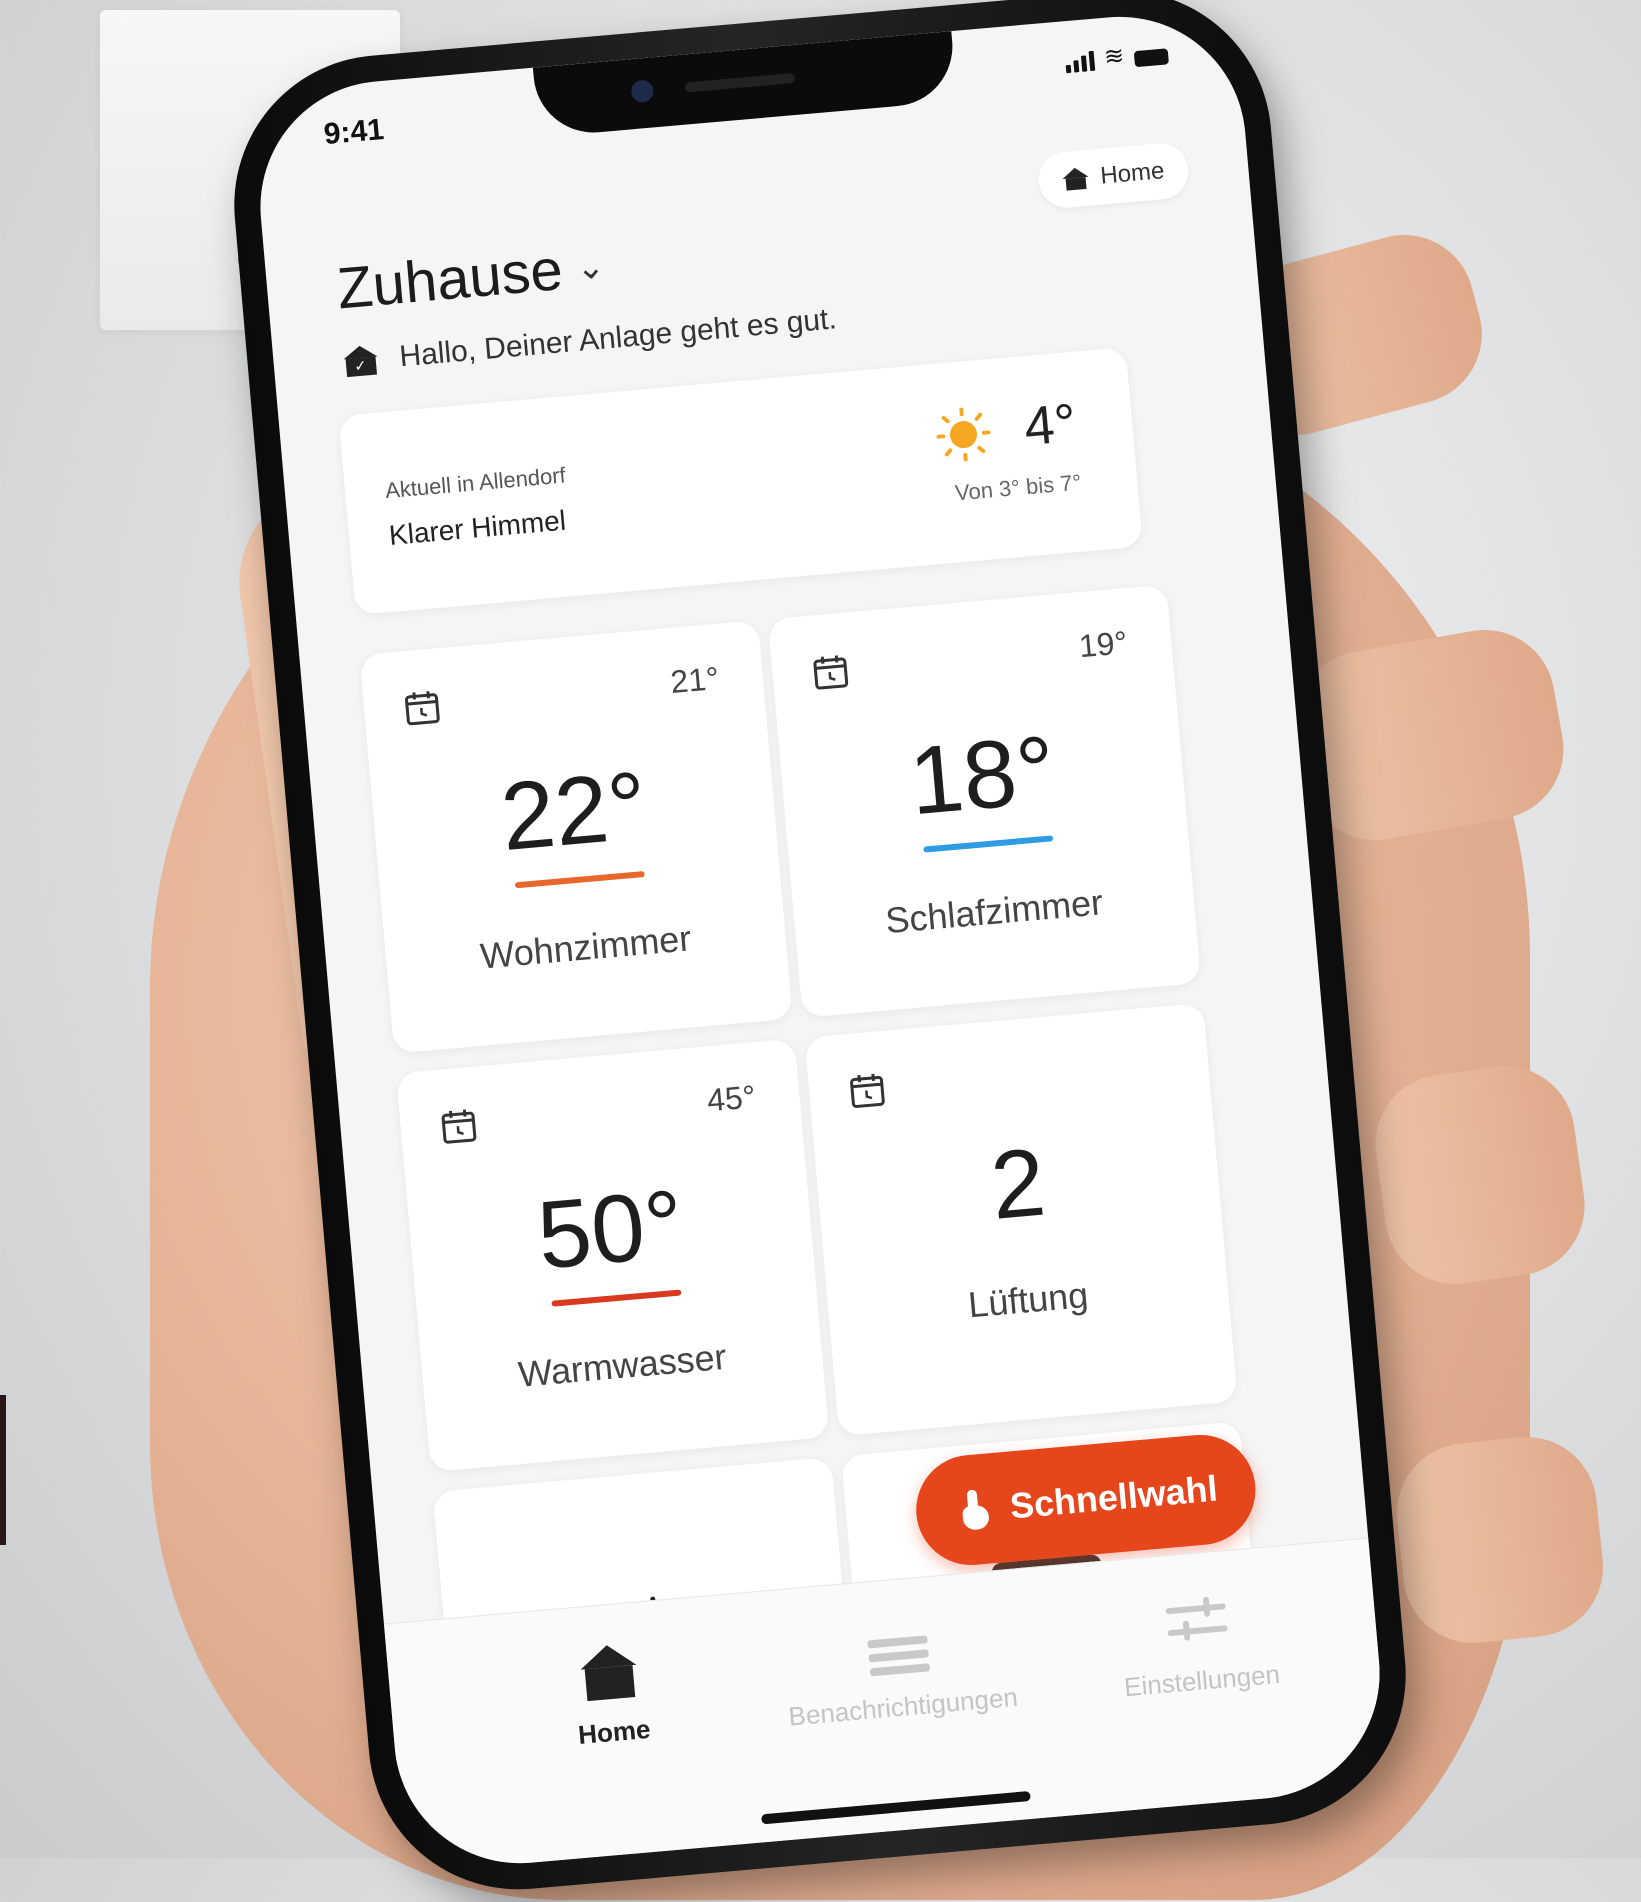 This screenshot has width=1641, height=1902. What do you see at coordinates (982, 776) in the screenshot?
I see `tile-value: 18°` at bounding box center [982, 776].